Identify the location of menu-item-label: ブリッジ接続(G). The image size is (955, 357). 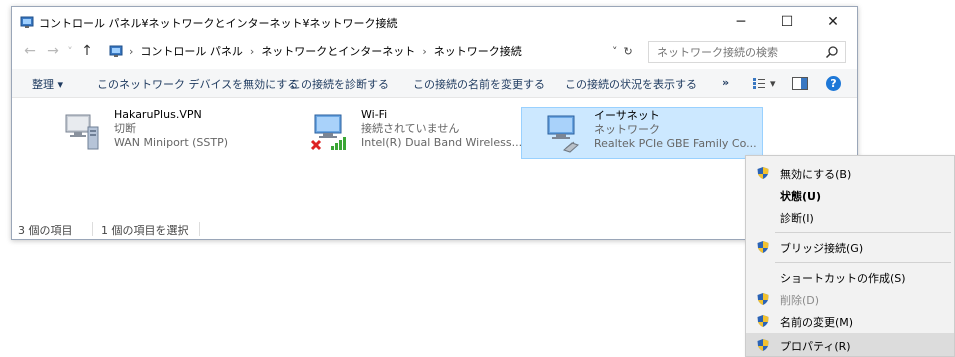
(822, 248).